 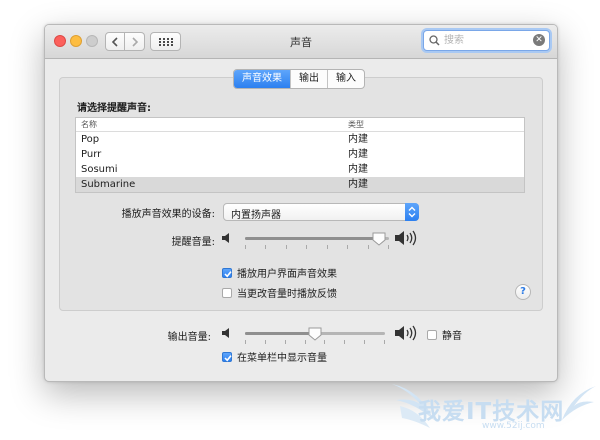 I want to click on help-button: ?, so click(x=523, y=292).